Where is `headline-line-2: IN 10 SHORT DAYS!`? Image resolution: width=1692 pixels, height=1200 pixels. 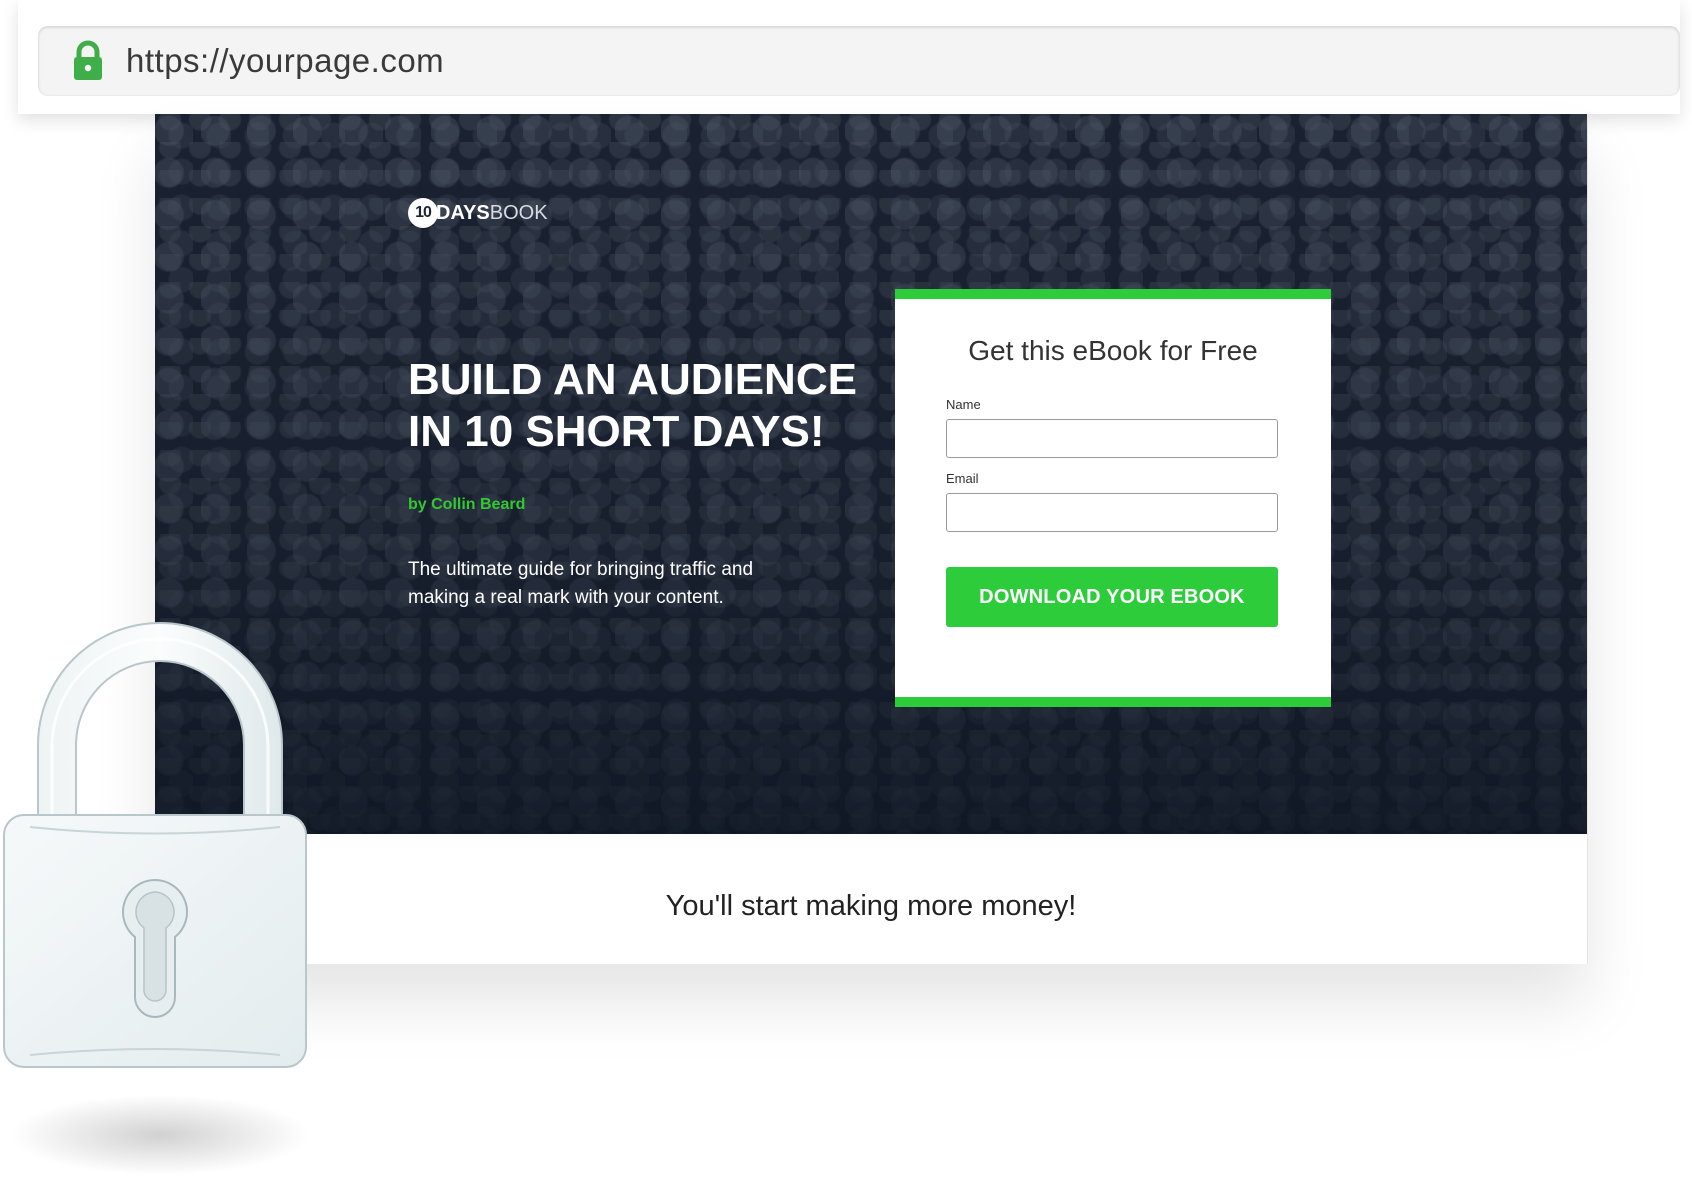
headline-line-2: IN 10 SHORT DAYS! is located at coordinates (616, 431).